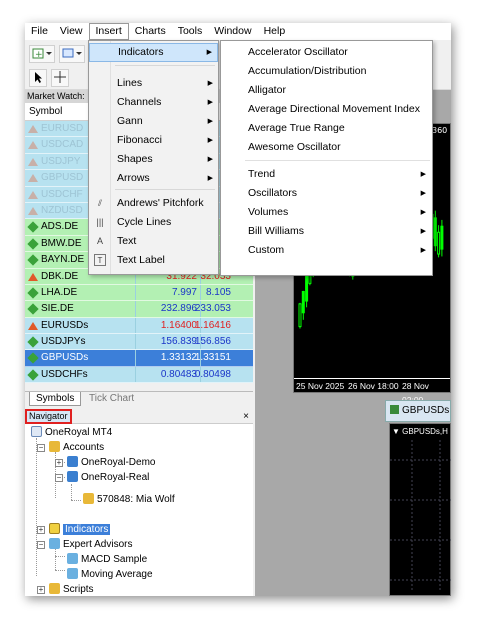 The width and height of the screenshot is (492, 637). I want to click on accounts-icon, so click(54, 446).